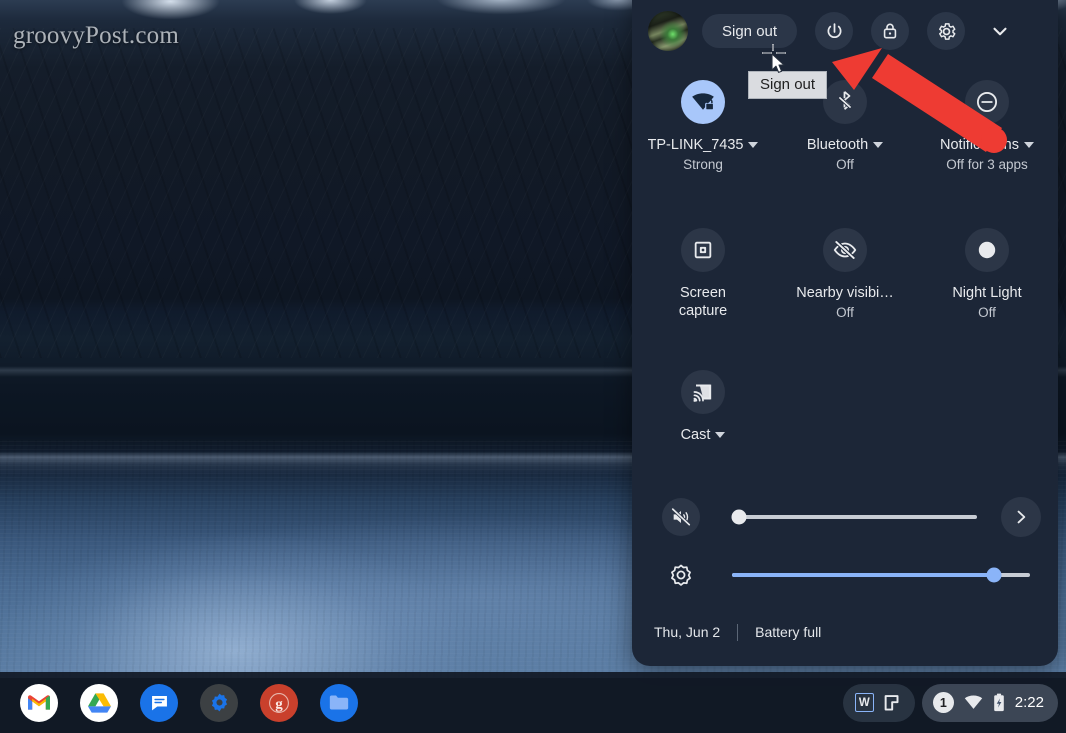  Describe the element at coordinates (973, 702) in the screenshot. I see `wifi-icon` at that location.